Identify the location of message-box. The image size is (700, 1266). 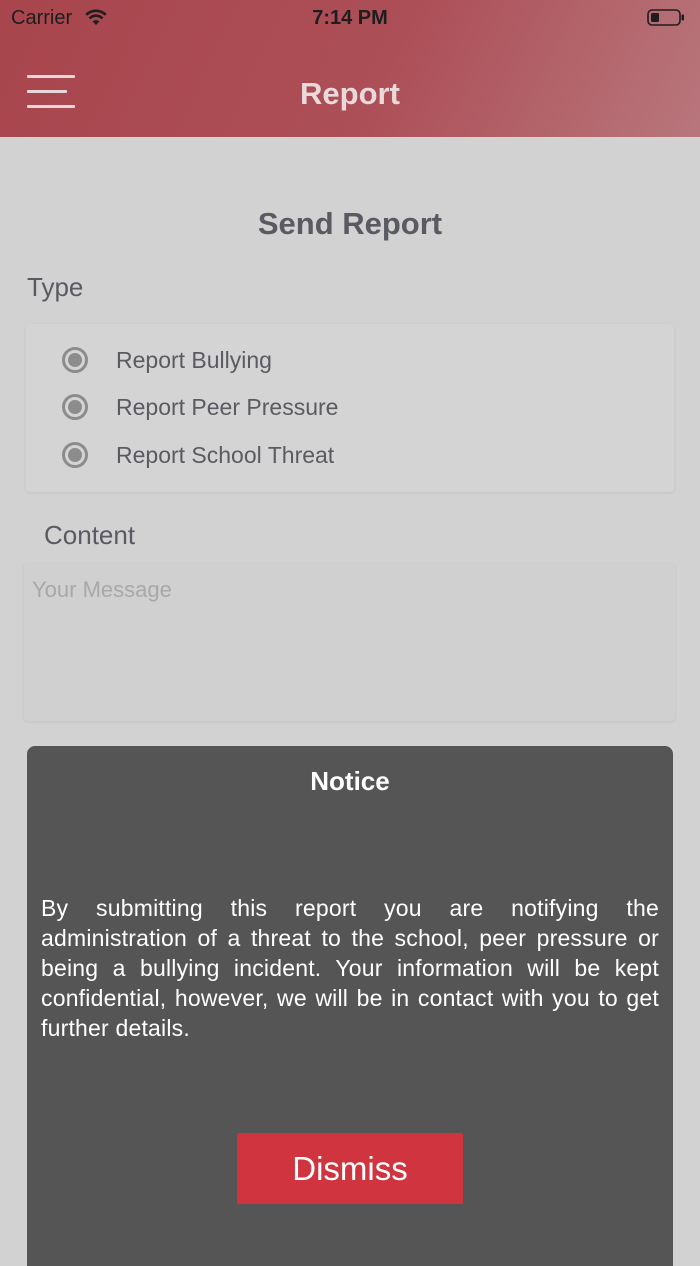
(349, 642).